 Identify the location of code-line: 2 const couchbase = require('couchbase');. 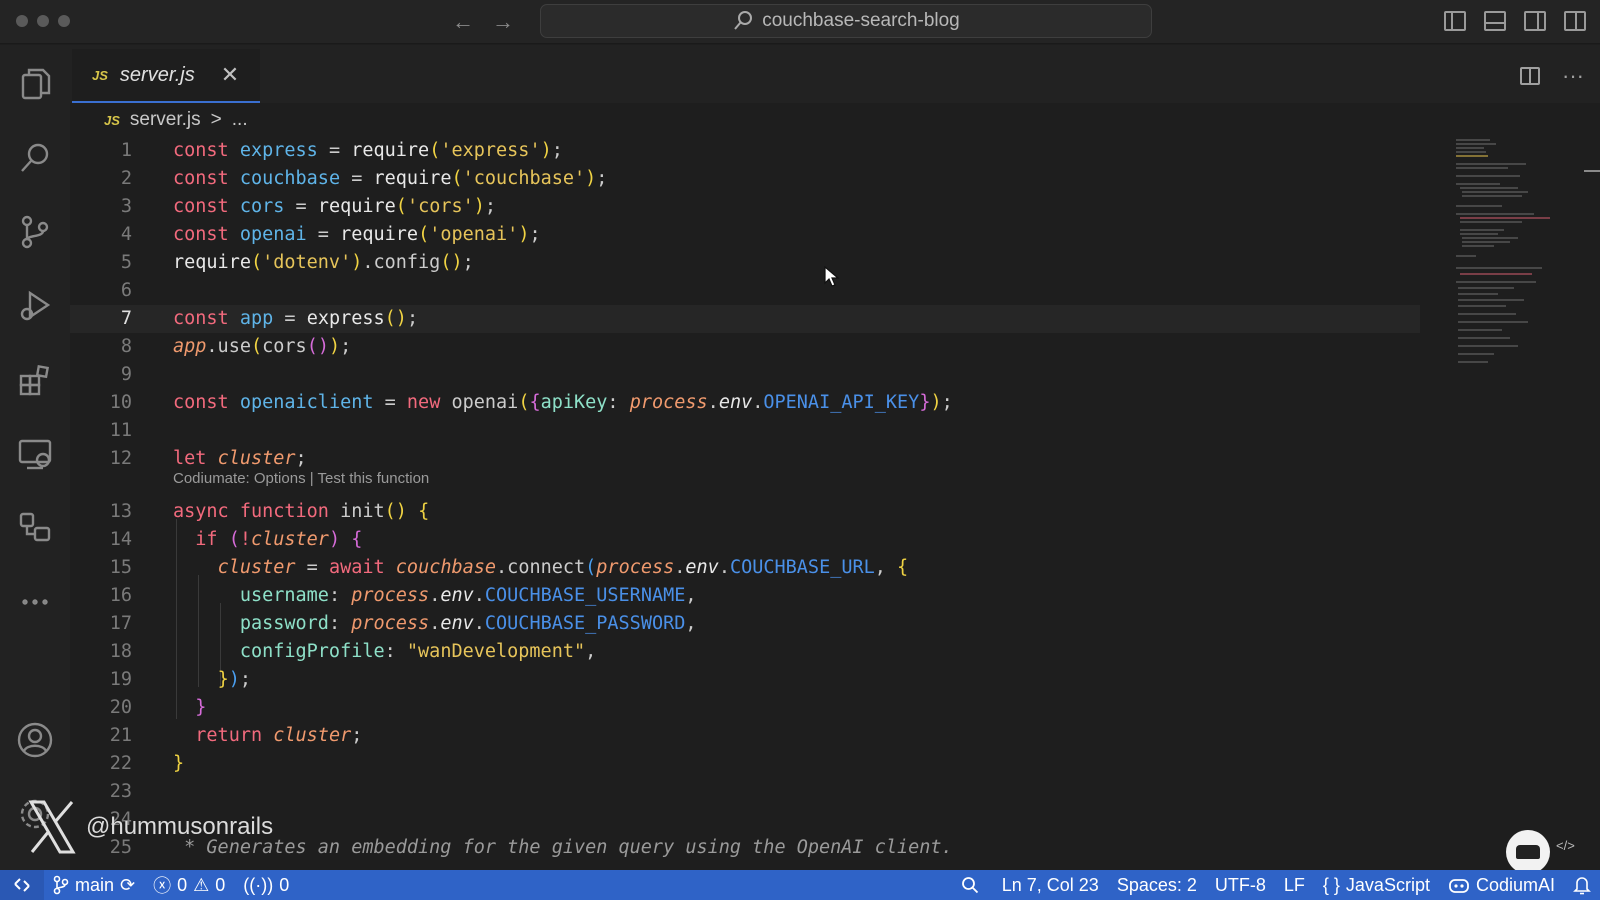
(745, 179).